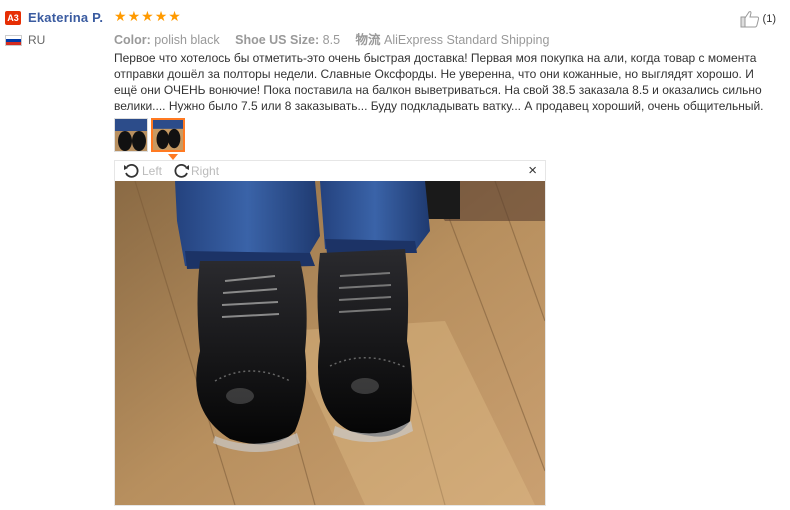  Describe the element at coordinates (368, 40) in the screenshot. I see `shipping-label: 物流` at that location.